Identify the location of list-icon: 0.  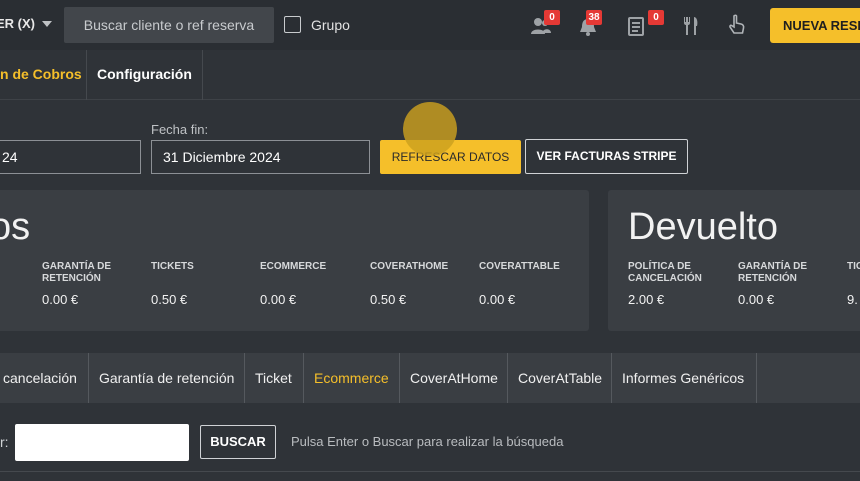
(646, 24).